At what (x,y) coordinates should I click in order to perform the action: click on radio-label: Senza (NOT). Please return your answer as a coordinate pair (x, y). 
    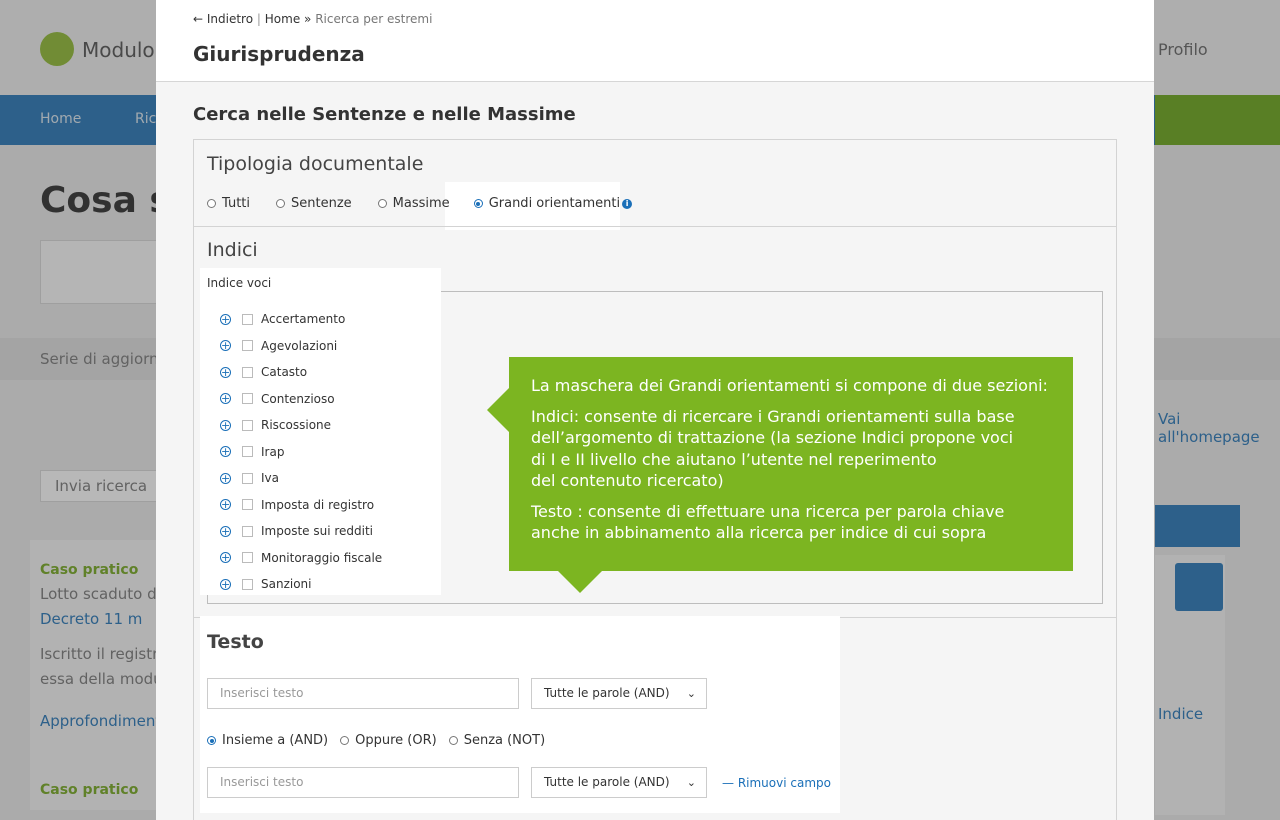
    Looking at the image, I should click on (504, 740).